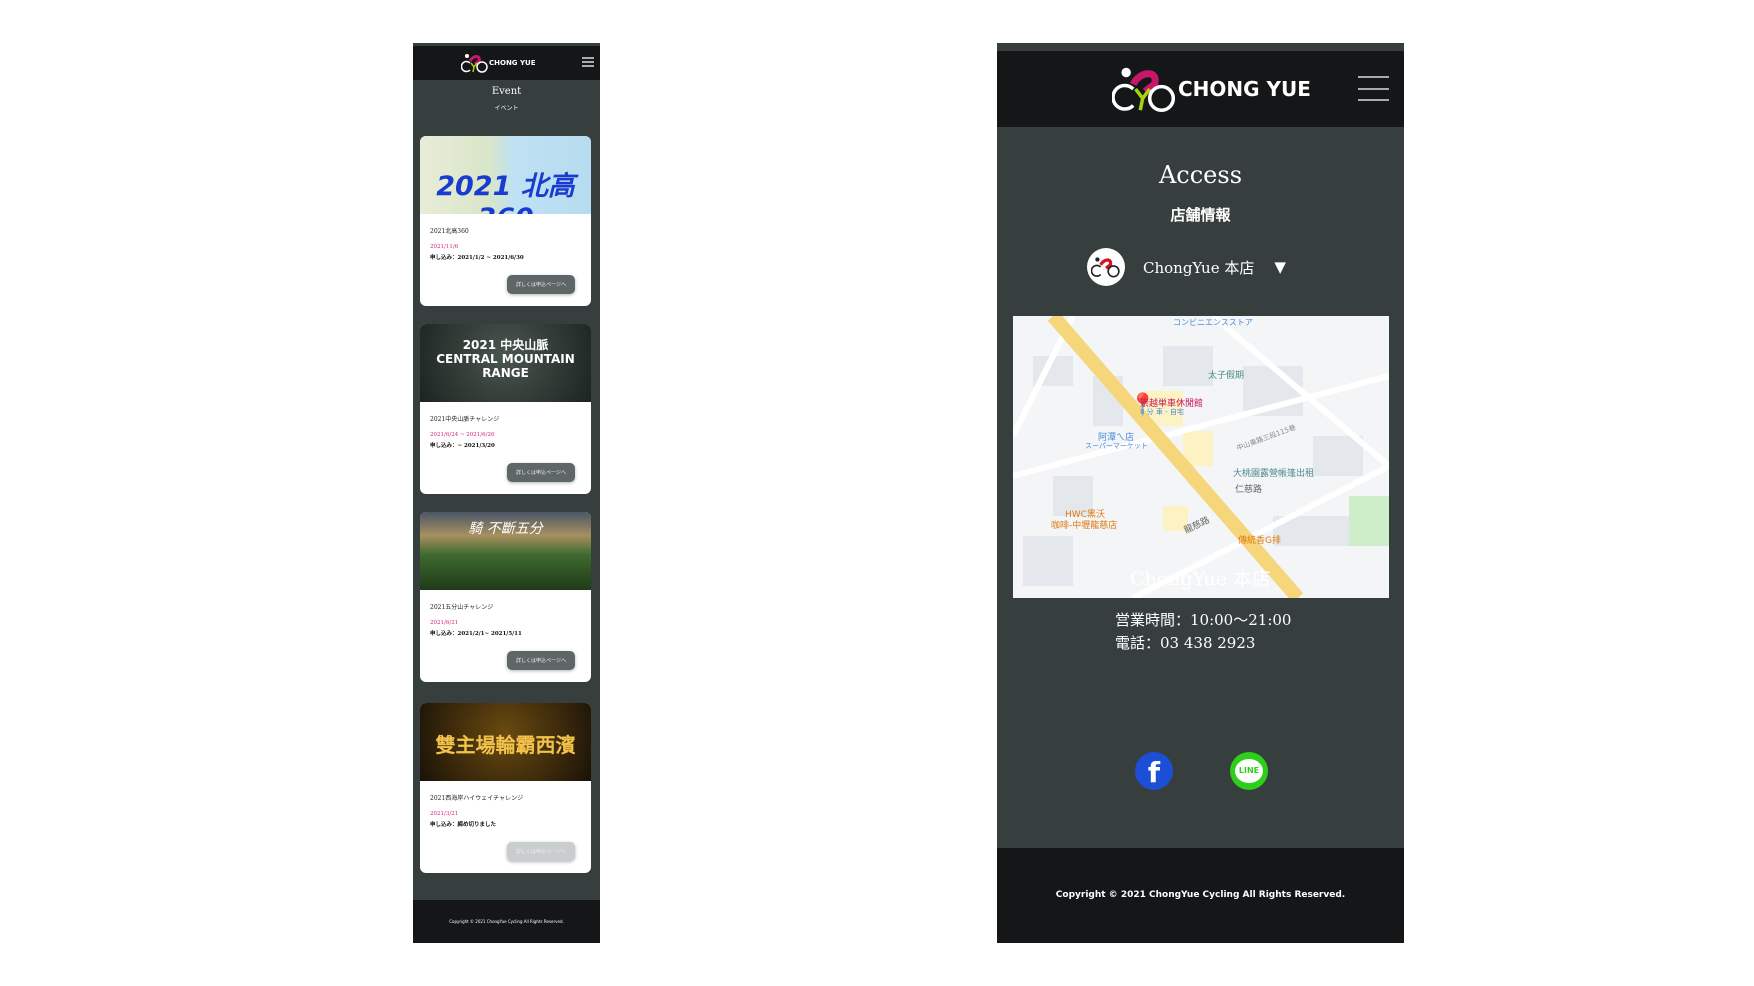 The height and width of the screenshot is (986, 1754). Describe the element at coordinates (505, 363) in the screenshot. I see `event-banner: 2021 中央山脈 CENTRAL MOUNTAIN RANGE` at that location.